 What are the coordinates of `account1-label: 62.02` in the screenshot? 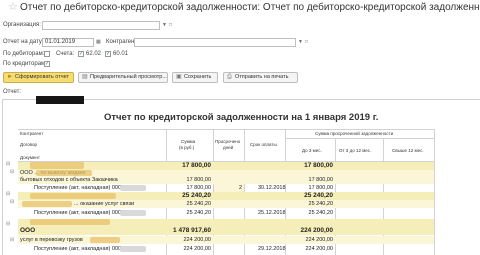 It's located at (94, 54).